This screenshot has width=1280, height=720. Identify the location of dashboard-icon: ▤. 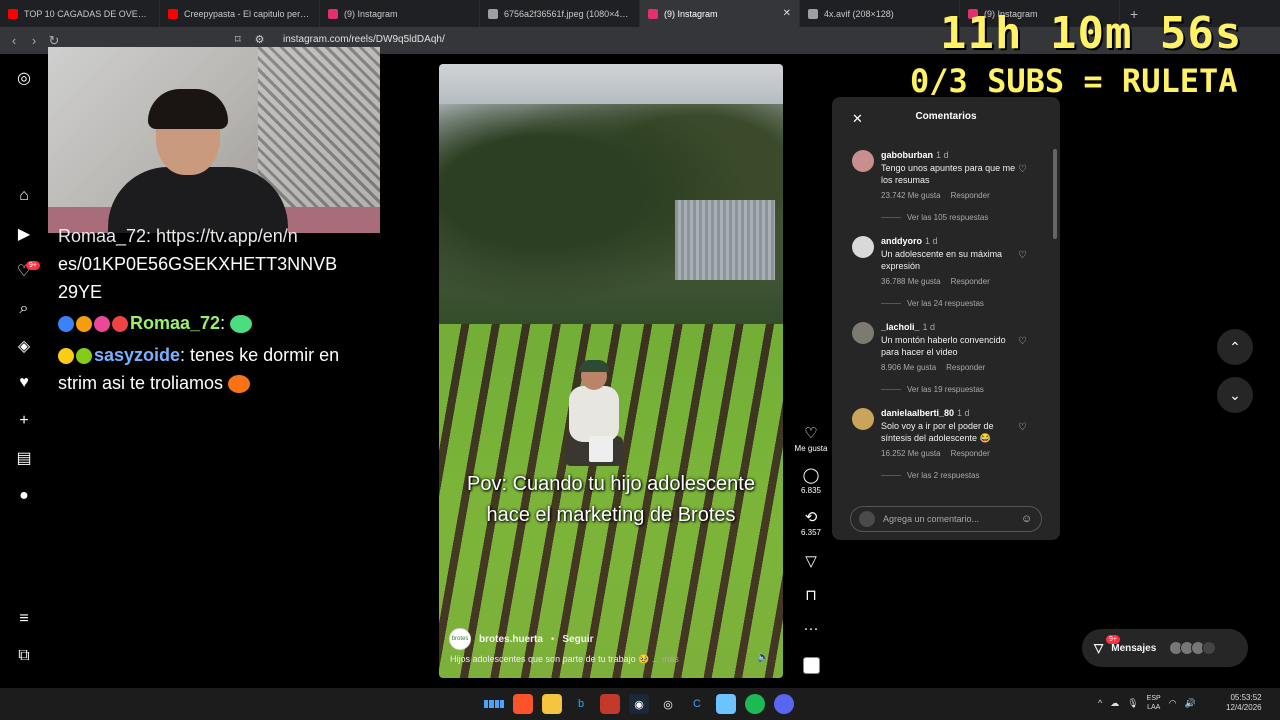
(24, 458).